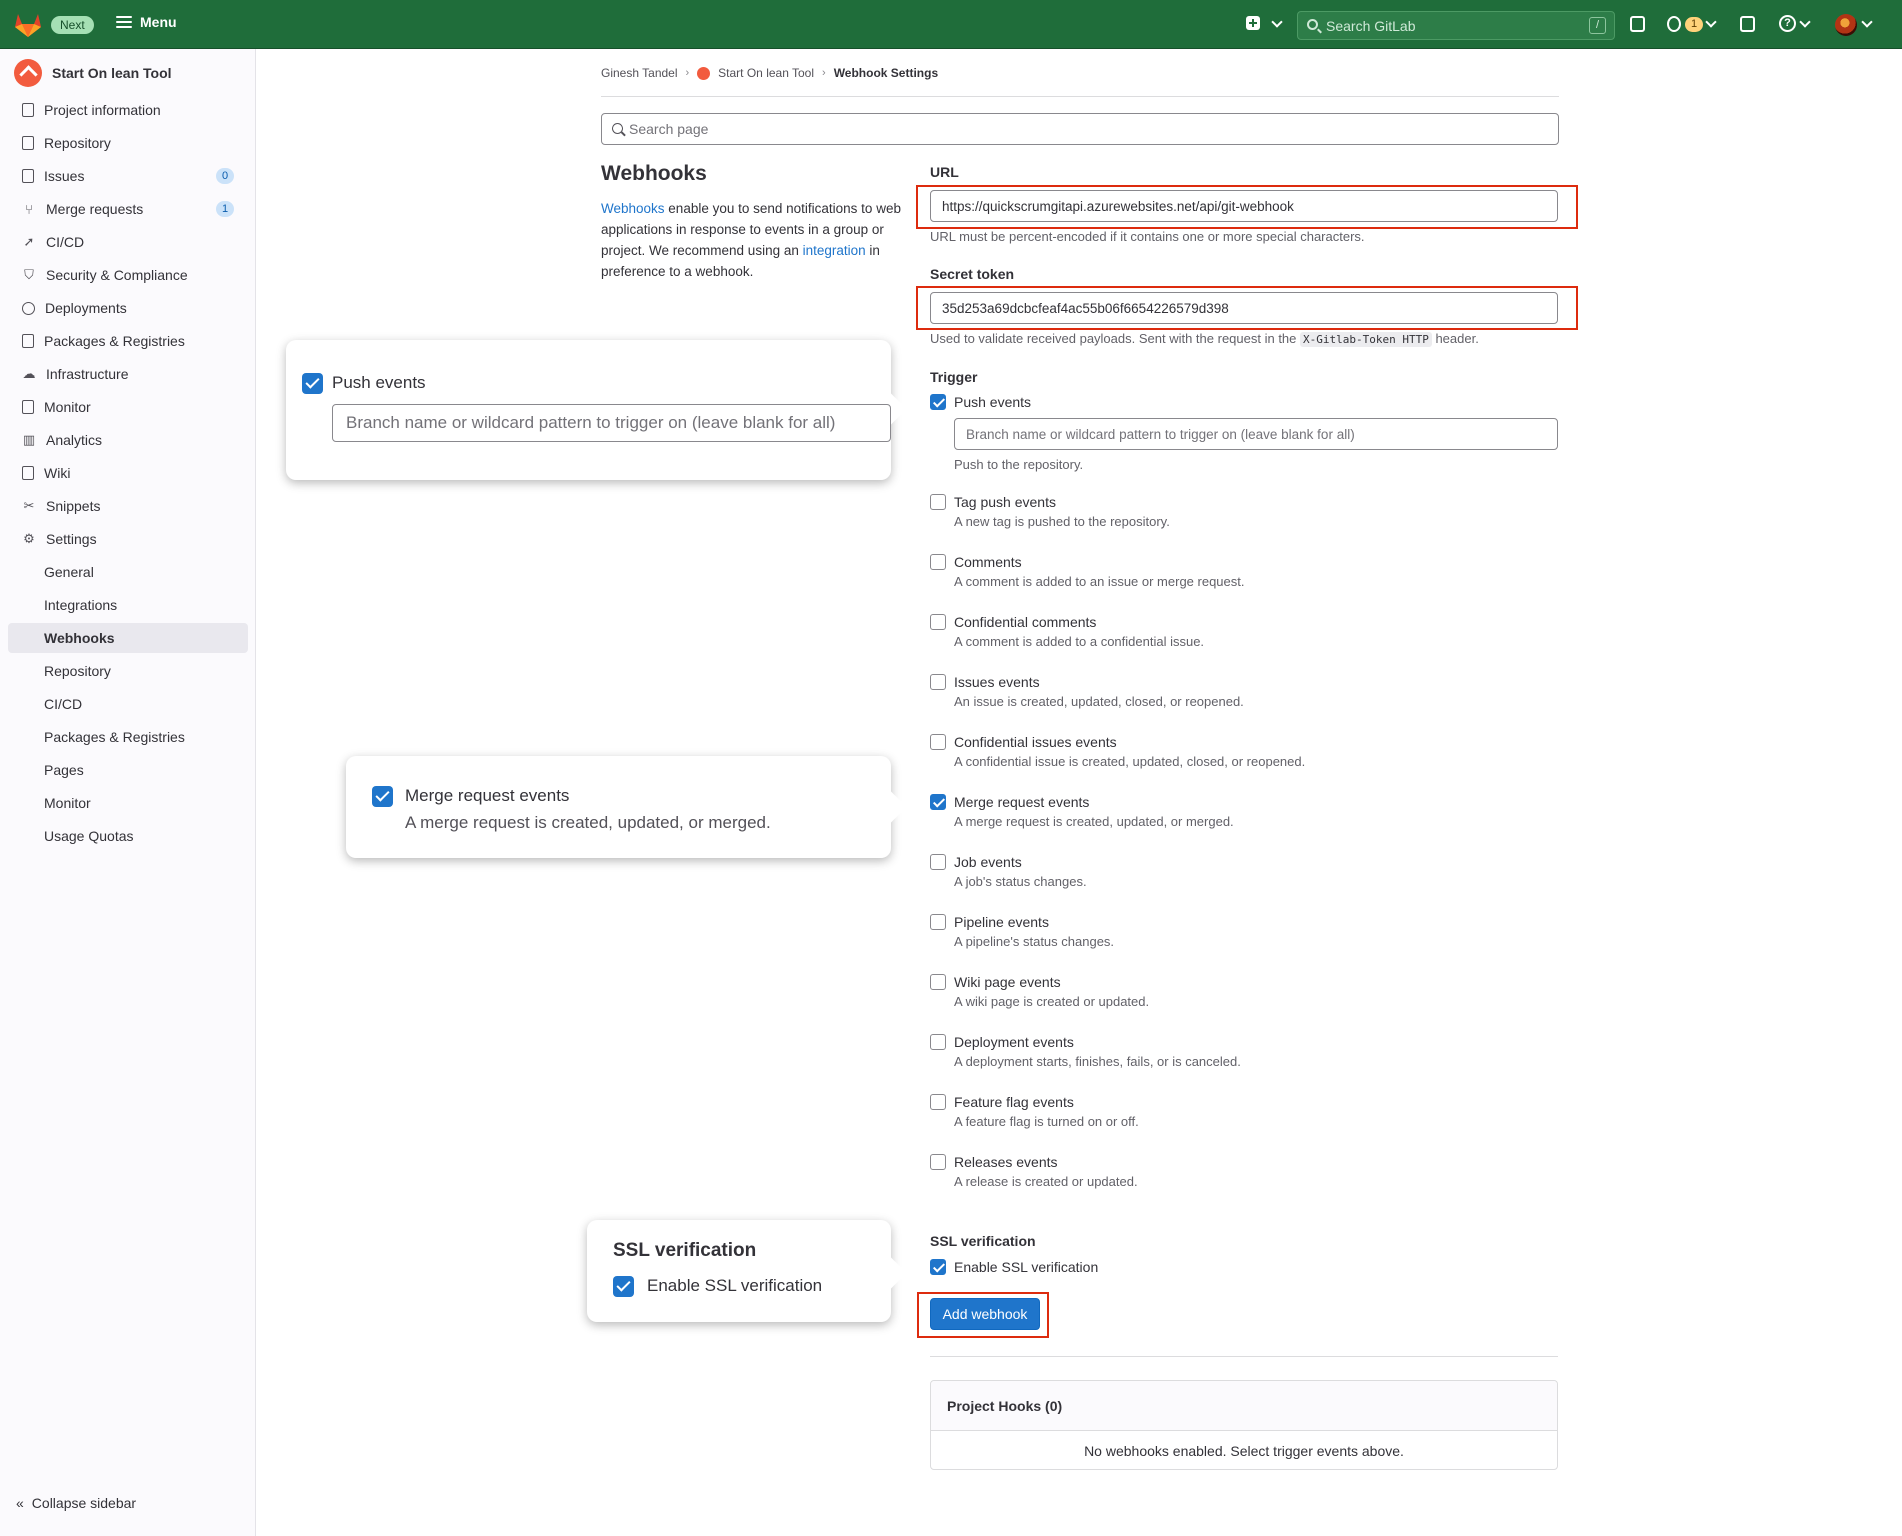 The image size is (1902, 1536). What do you see at coordinates (128, 440) in the screenshot?
I see `sidebar-item-analytics: ▥ Analytics` at bounding box center [128, 440].